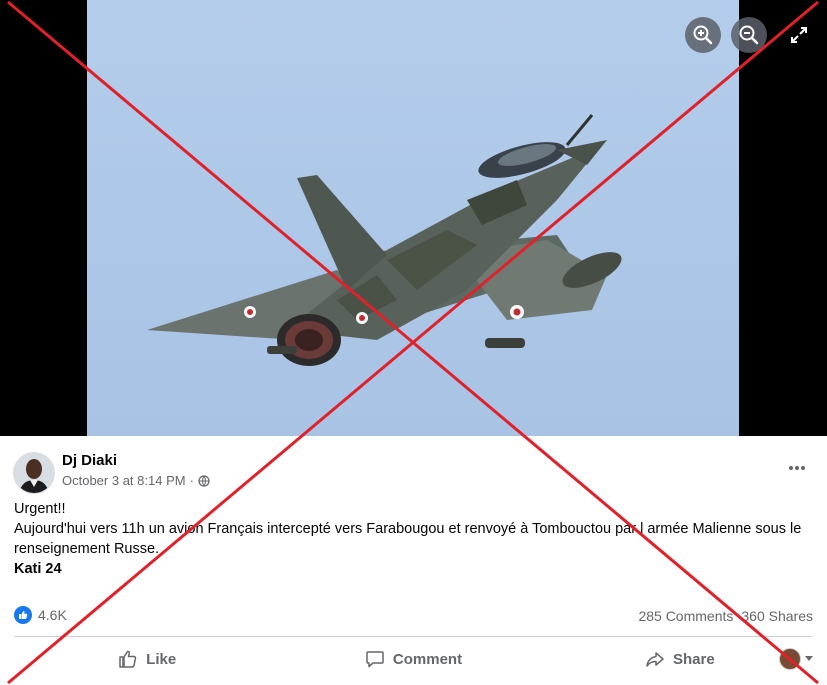 The width and height of the screenshot is (827, 685). I want to click on globe-icon, so click(204, 480).